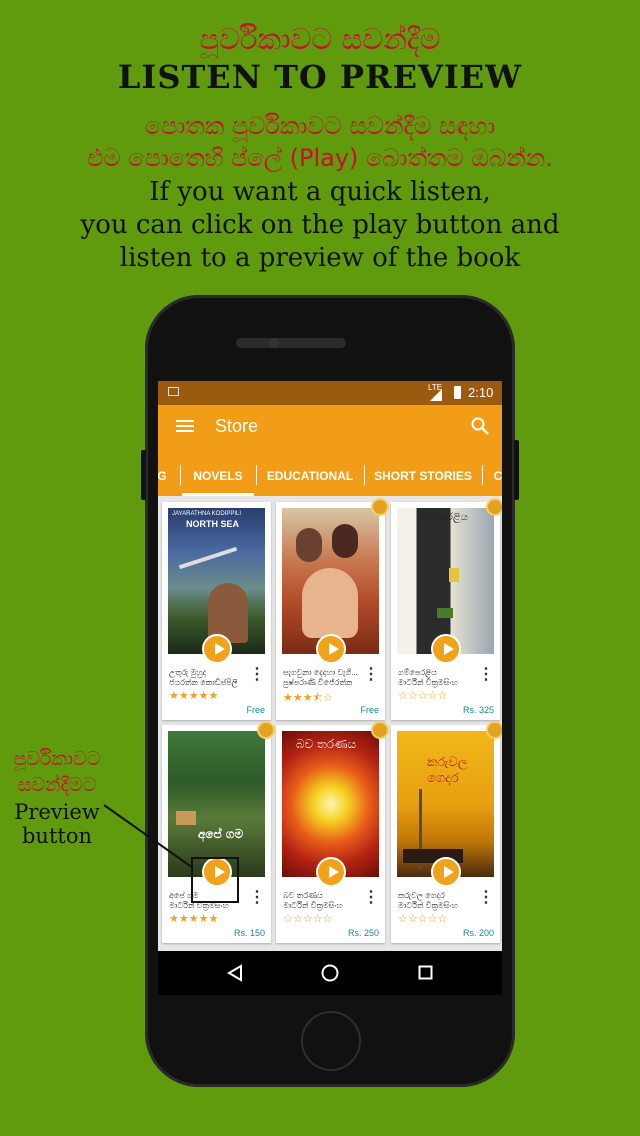 The height and width of the screenshot is (1136, 640). What do you see at coordinates (426, 973) in the screenshot?
I see `recents-icon` at bounding box center [426, 973].